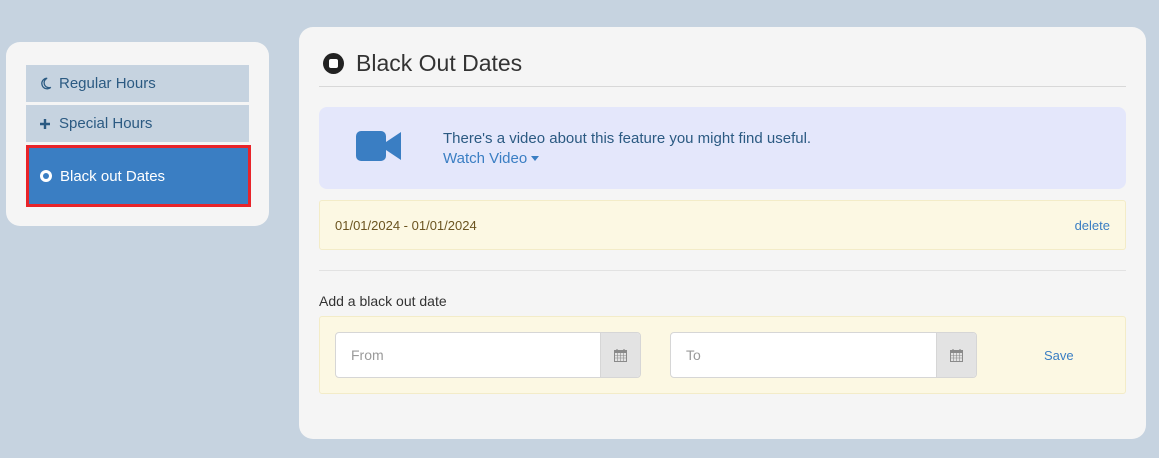  What do you see at coordinates (46, 176) in the screenshot?
I see `dot-circle-icon` at bounding box center [46, 176].